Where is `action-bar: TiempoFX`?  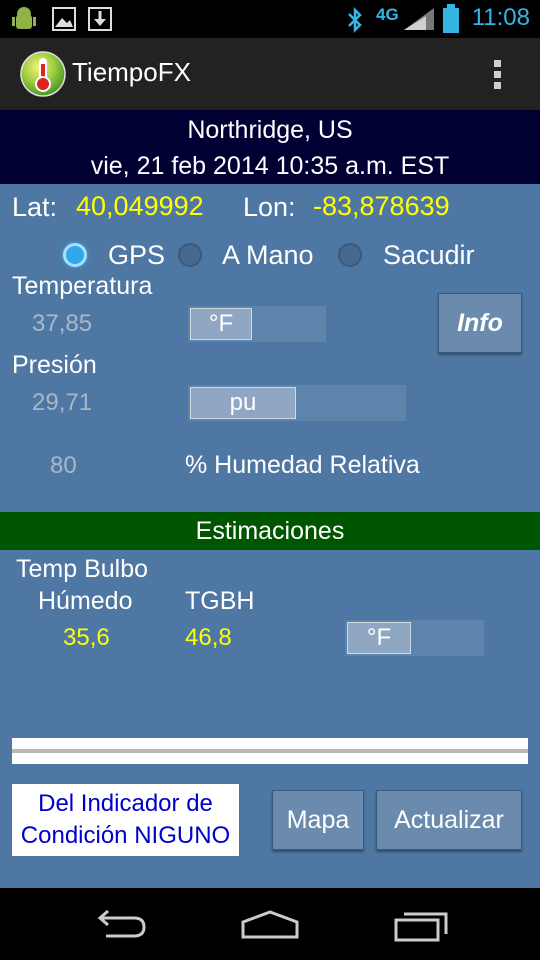
action-bar: TiempoFX is located at coordinates (270, 75).